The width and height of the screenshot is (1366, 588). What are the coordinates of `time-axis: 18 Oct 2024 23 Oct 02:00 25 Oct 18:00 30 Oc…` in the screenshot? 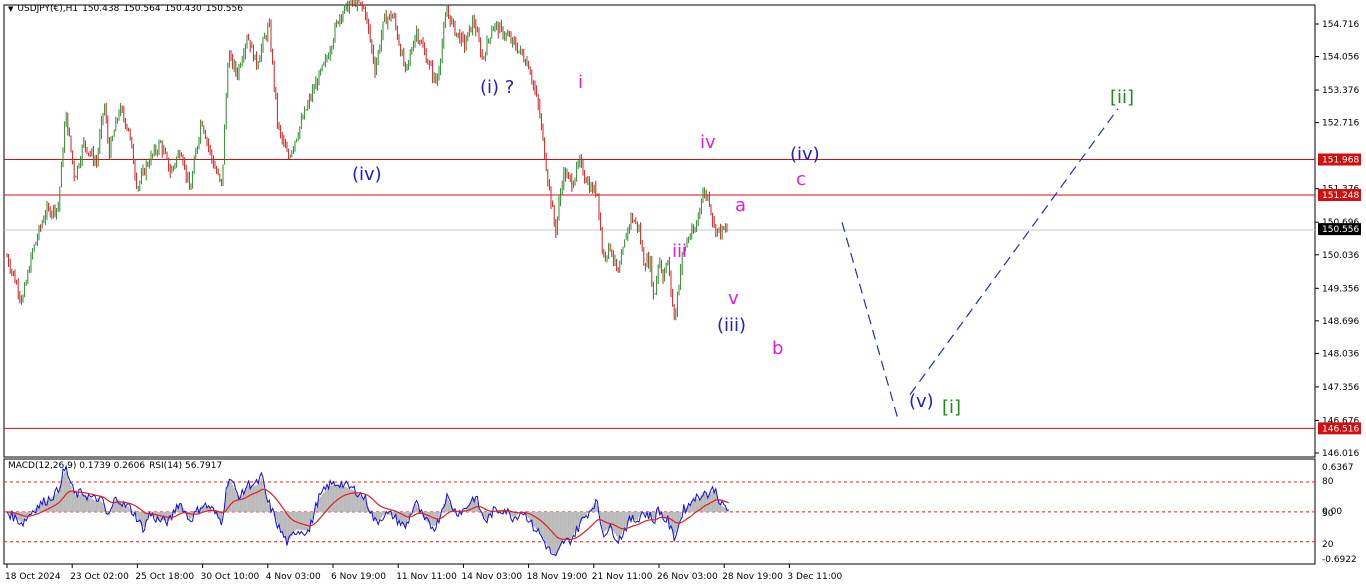 It's located at (423, 573).